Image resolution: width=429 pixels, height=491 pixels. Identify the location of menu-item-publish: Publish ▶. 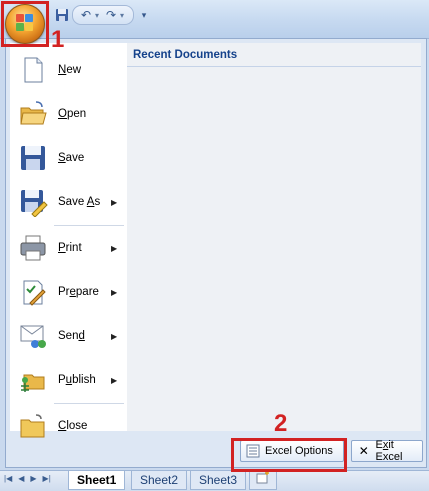
(68, 380).